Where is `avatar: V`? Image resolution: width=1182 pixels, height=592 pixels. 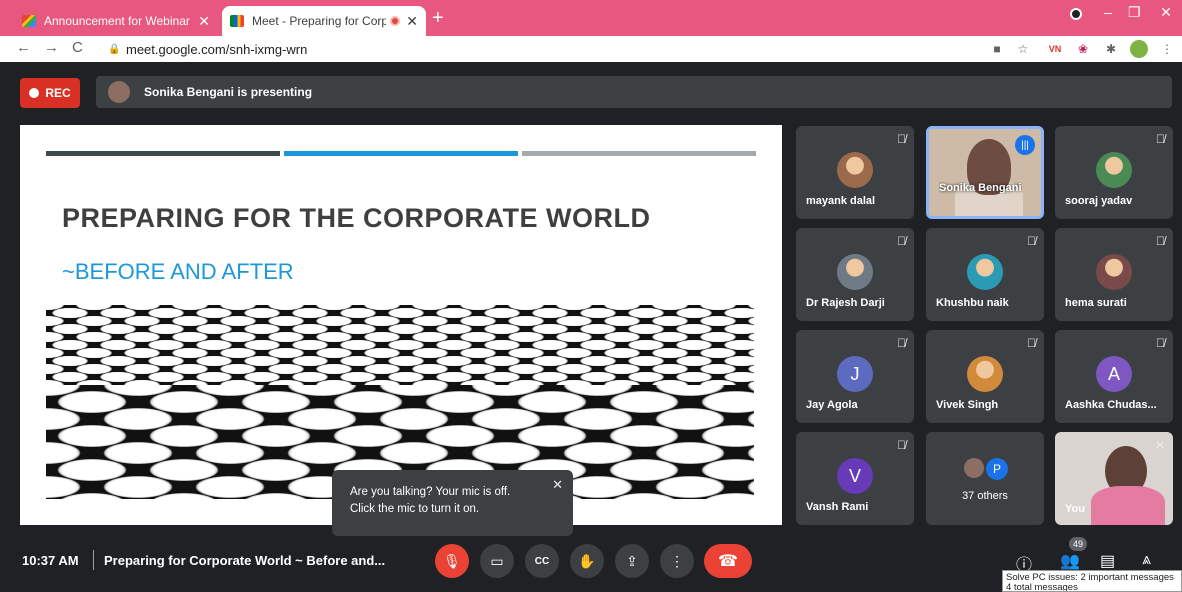
avatar: V is located at coordinates (855, 476).